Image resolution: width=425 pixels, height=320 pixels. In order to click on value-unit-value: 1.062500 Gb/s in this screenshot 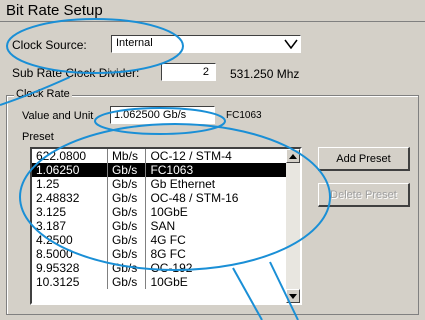, I will do `click(150, 115)`.